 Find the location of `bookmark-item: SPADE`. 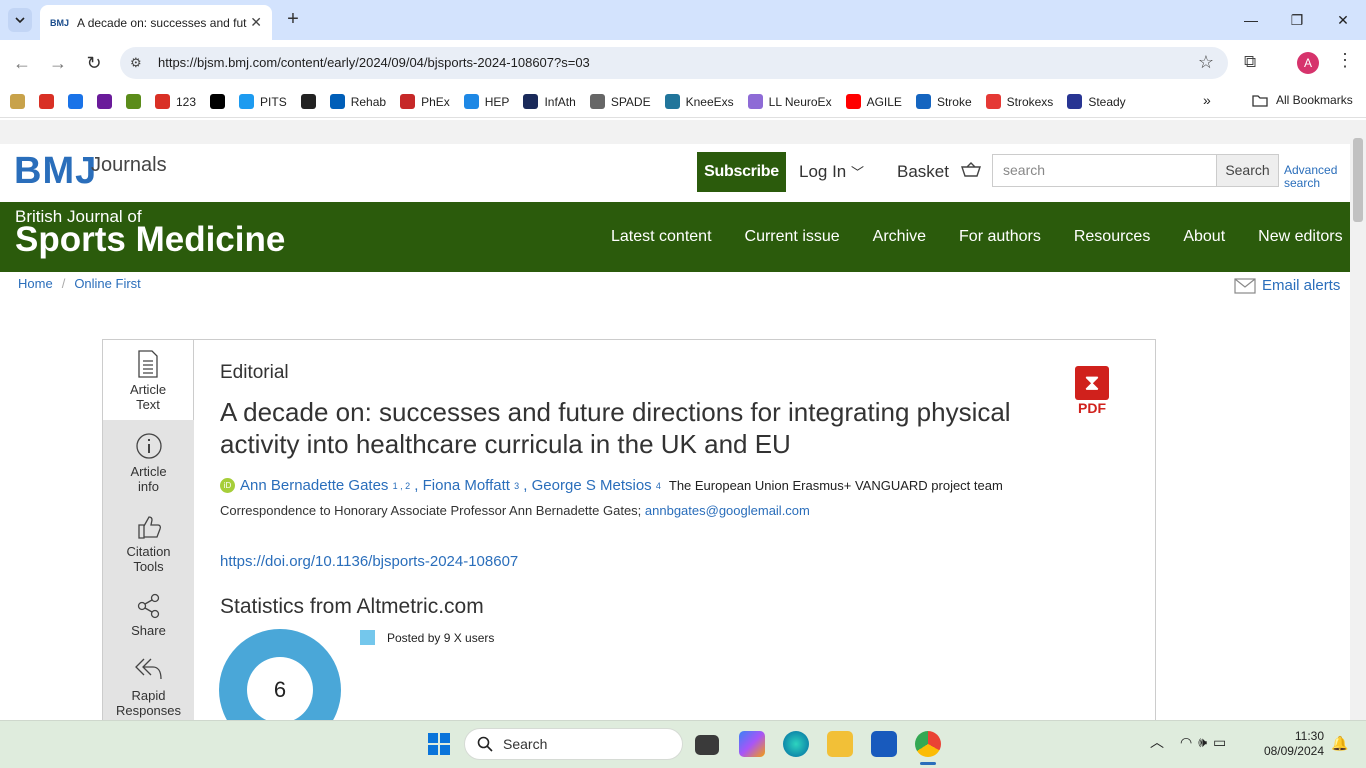

bookmark-item: SPADE is located at coordinates (620, 101).